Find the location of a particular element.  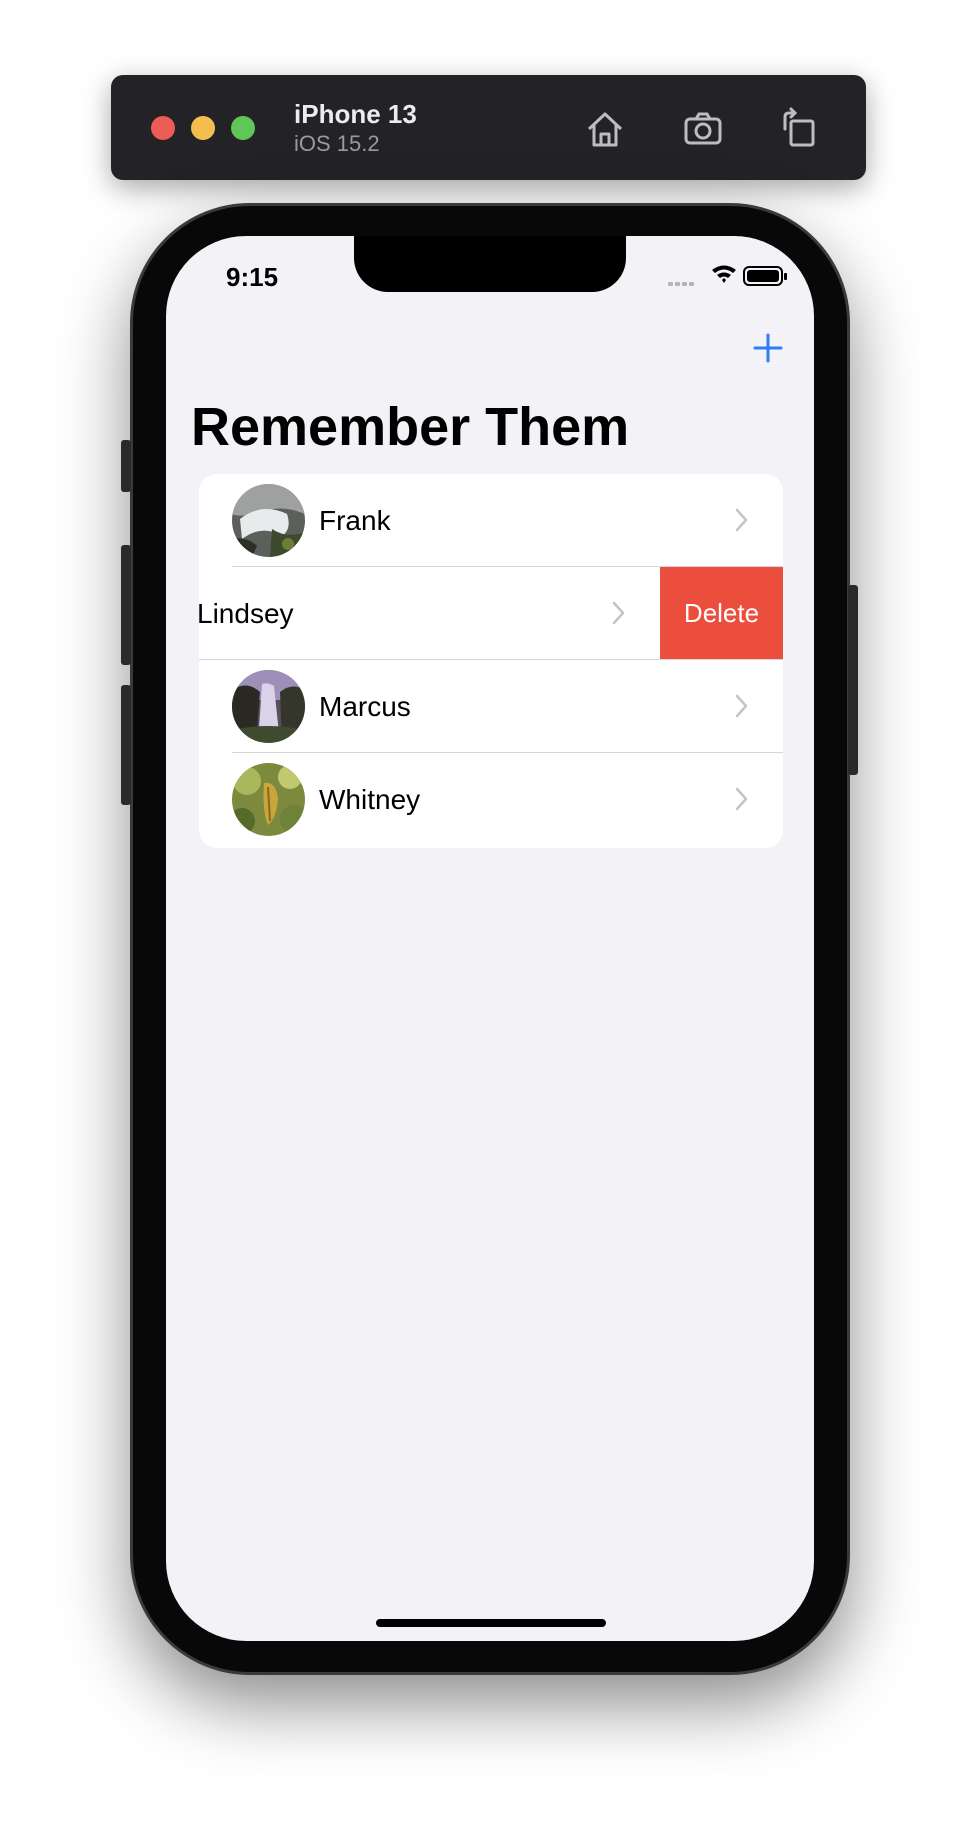

home-indicator is located at coordinates (491, 1623).